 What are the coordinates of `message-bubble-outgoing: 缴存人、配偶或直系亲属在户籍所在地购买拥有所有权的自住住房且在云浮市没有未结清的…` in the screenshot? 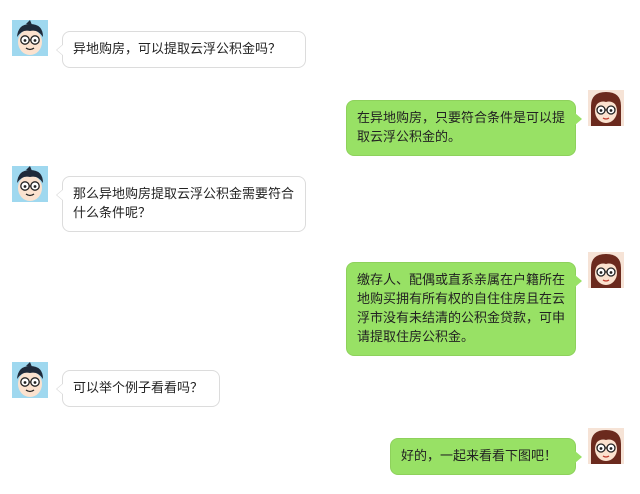 It's located at (464, 309).